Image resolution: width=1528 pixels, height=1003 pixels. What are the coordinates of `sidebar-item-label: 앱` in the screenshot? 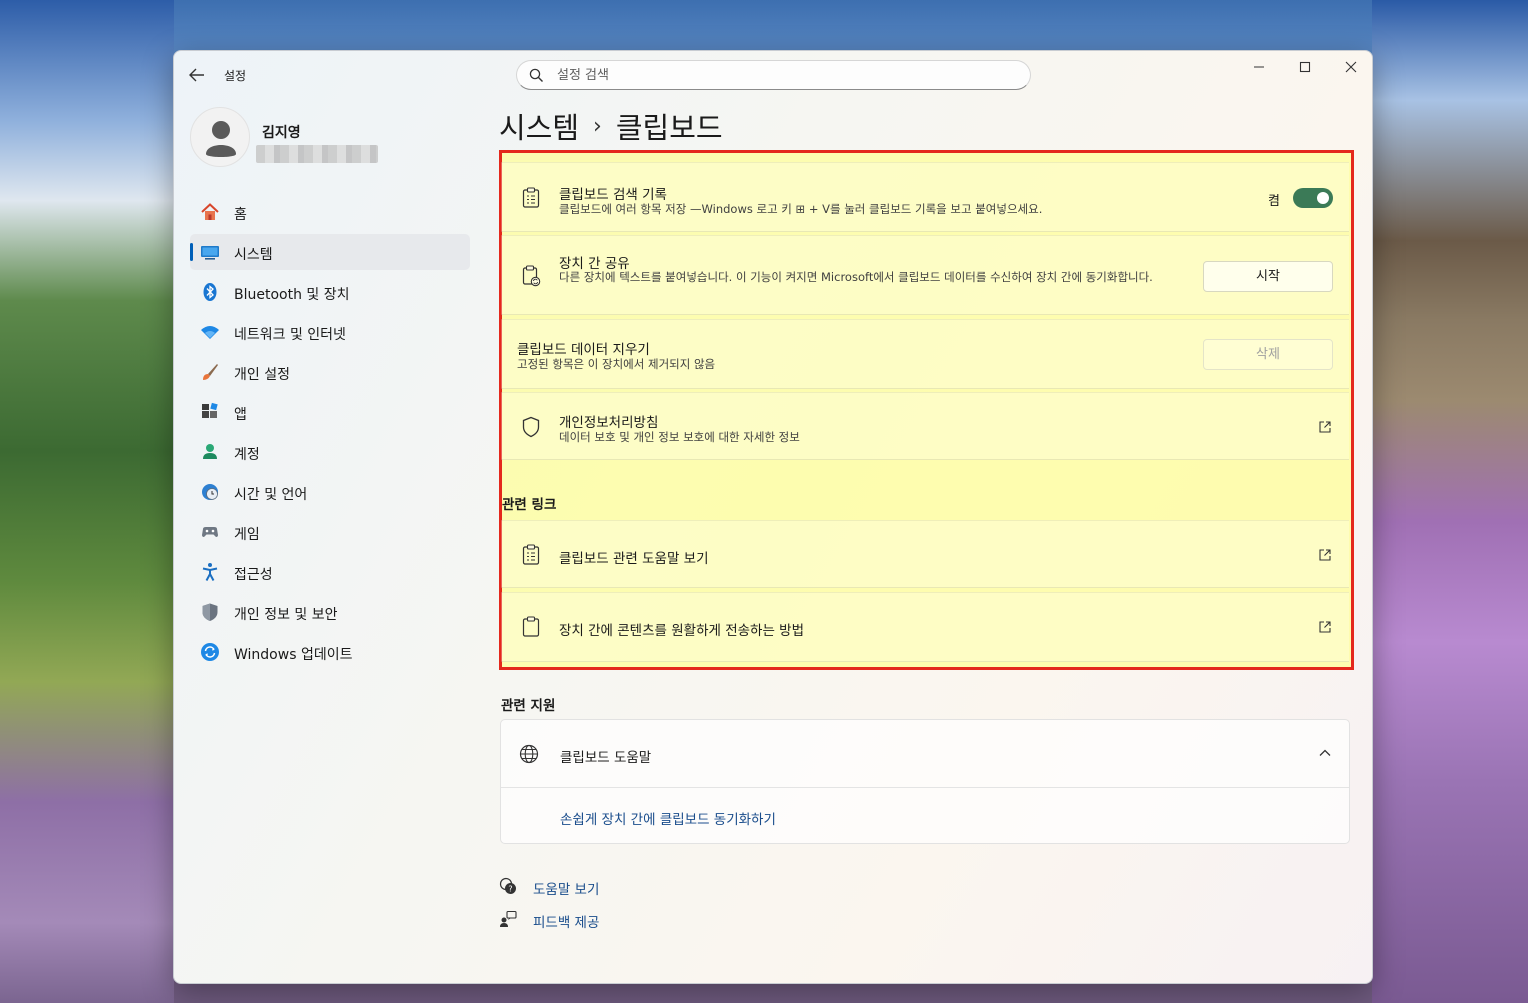 It's located at (240, 415).